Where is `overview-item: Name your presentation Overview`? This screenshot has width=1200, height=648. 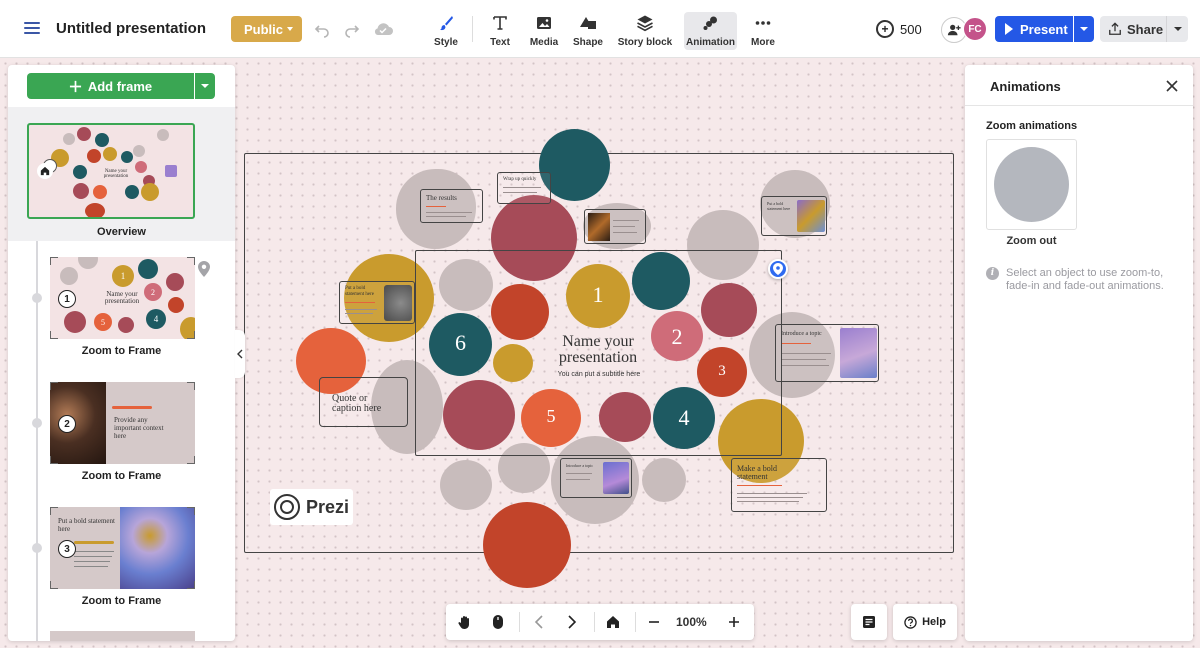
overview-item: Name your presentation Overview is located at coordinates (121, 174).